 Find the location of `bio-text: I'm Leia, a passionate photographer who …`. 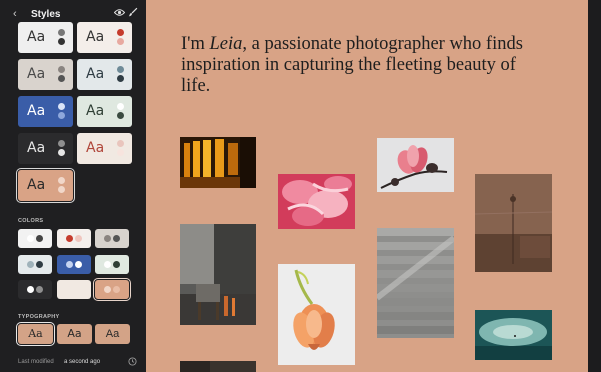

bio-text: I'm Leia, a passionate photographer who … is located at coordinates (361, 65).